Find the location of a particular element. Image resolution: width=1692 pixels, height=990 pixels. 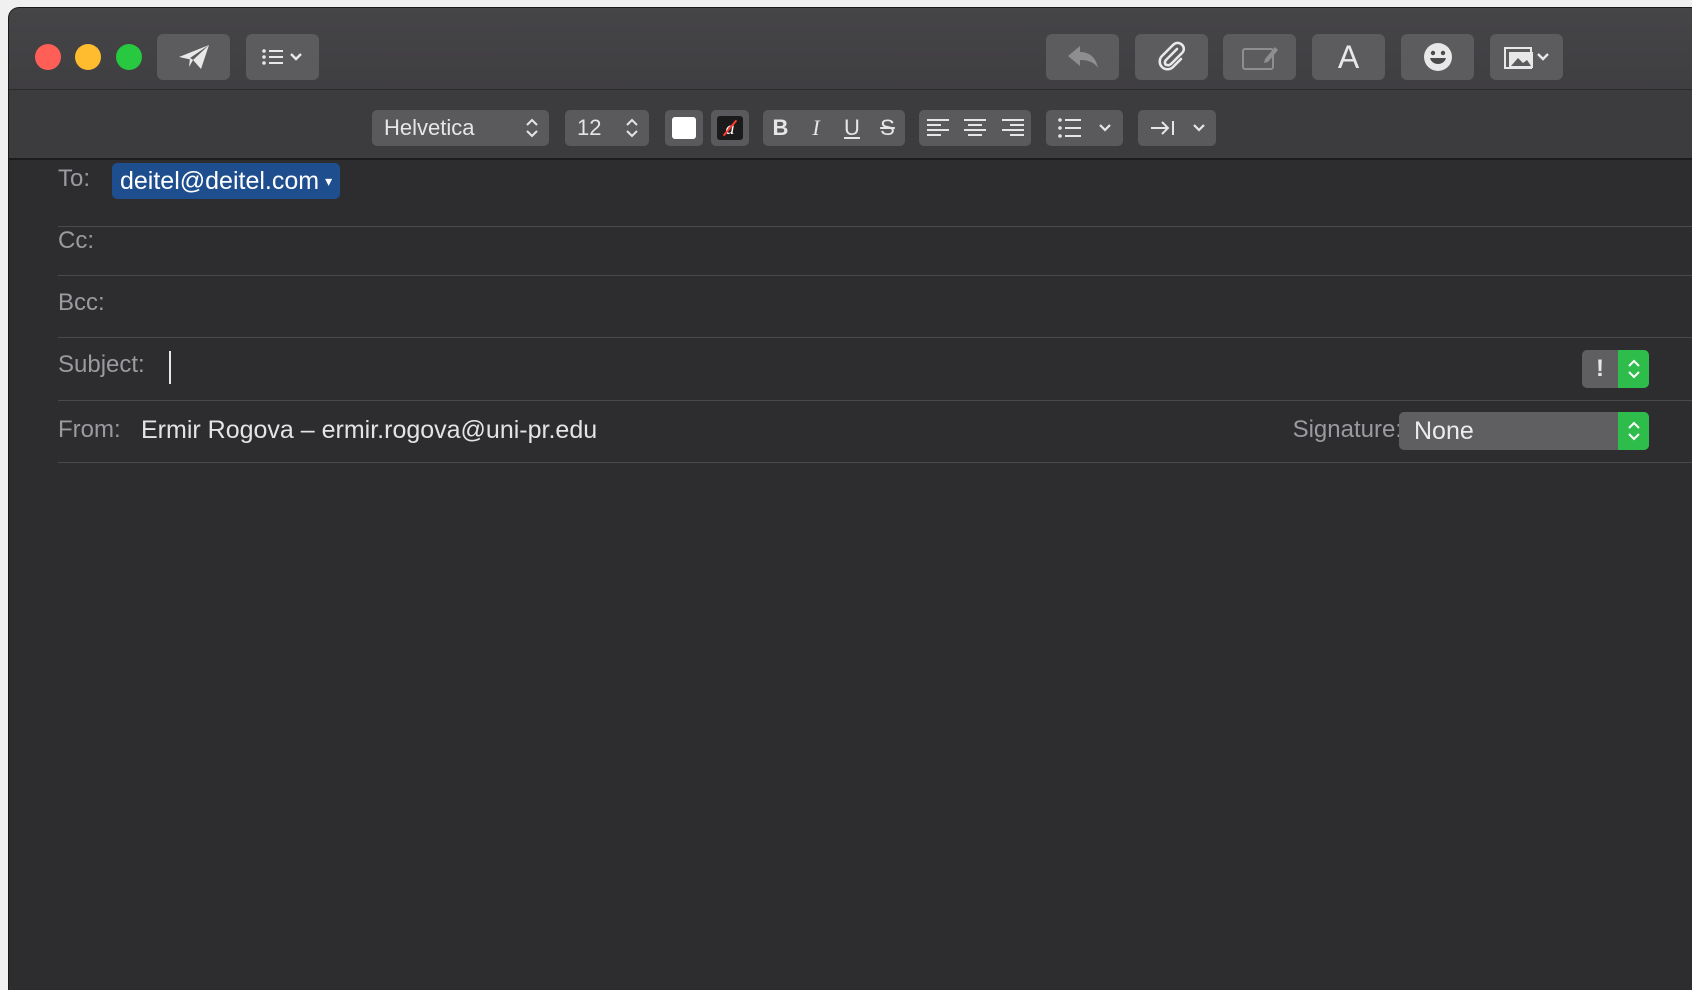

bold-button: B is located at coordinates (780, 128).